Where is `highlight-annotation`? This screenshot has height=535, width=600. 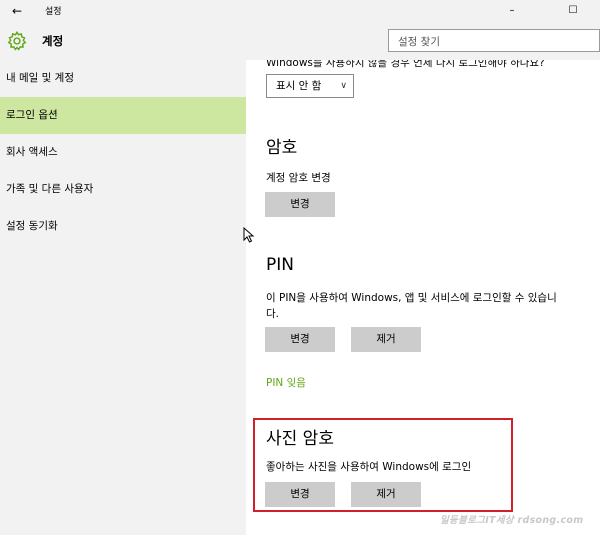
highlight-annotation is located at coordinates (383, 465).